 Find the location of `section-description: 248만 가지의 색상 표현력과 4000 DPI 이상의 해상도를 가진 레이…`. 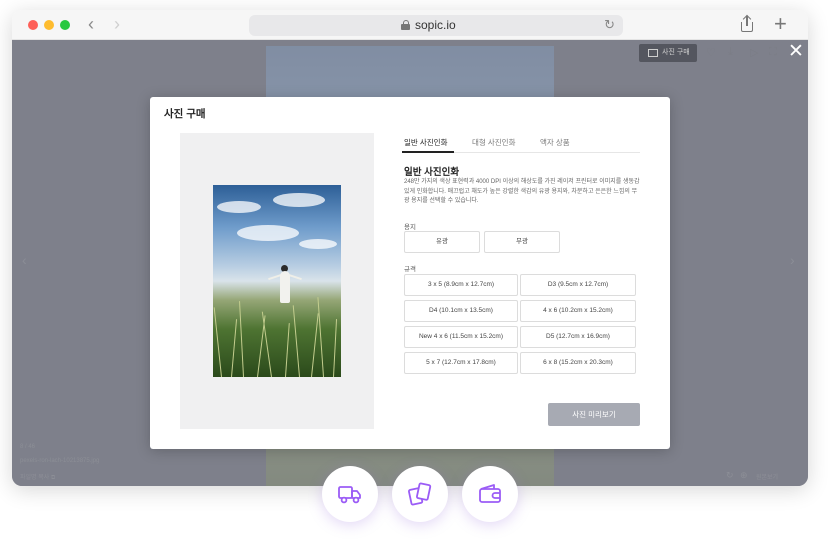

section-description: 248만 가지의 색상 표현력과 4000 DPI 이상의 해상도를 가진 레이… is located at coordinates (522, 191).